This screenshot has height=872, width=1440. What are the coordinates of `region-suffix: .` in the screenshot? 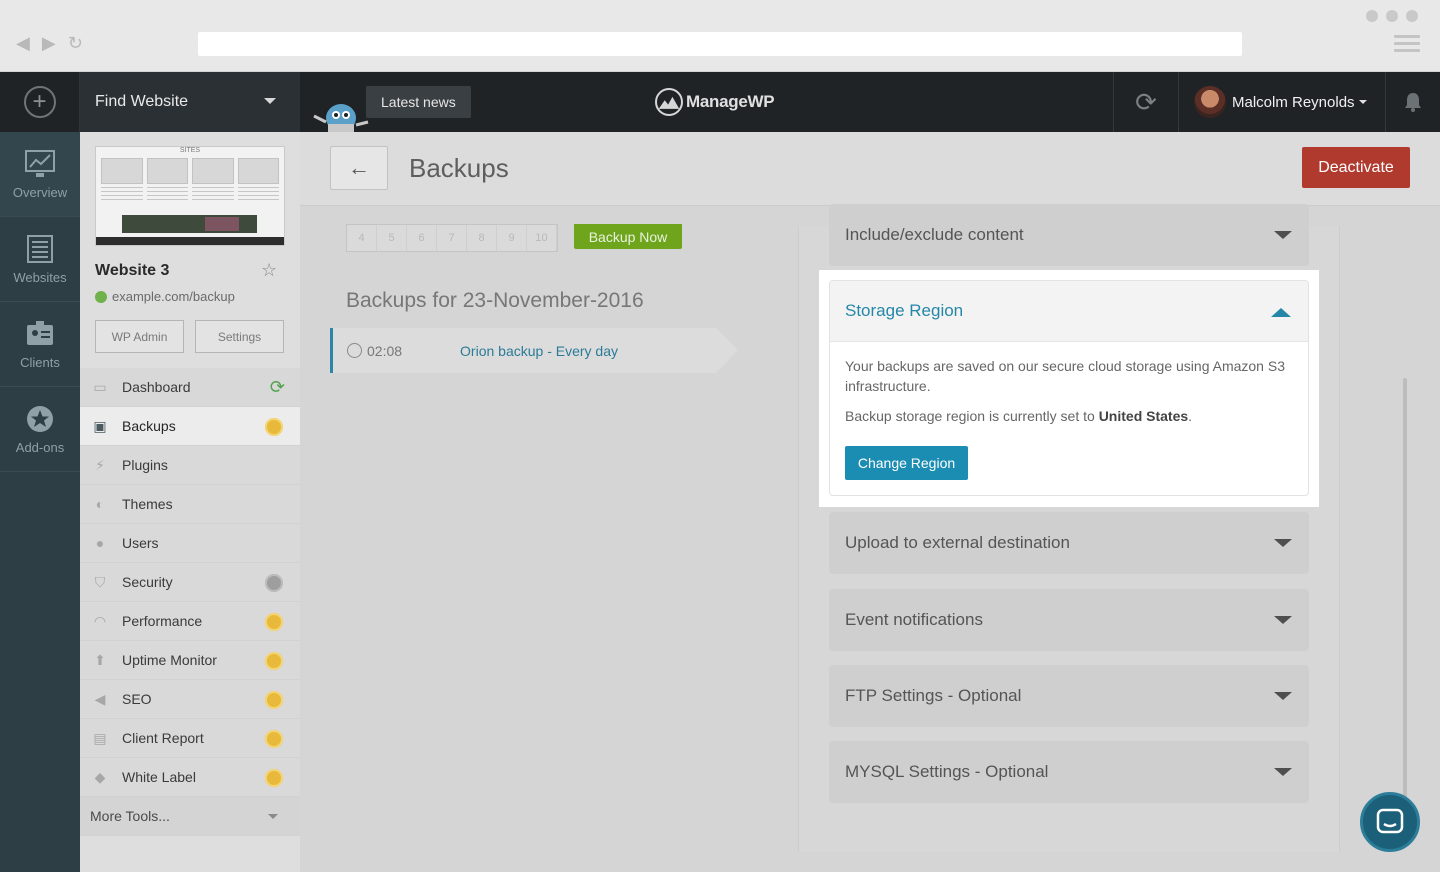 It's located at (1190, 416).